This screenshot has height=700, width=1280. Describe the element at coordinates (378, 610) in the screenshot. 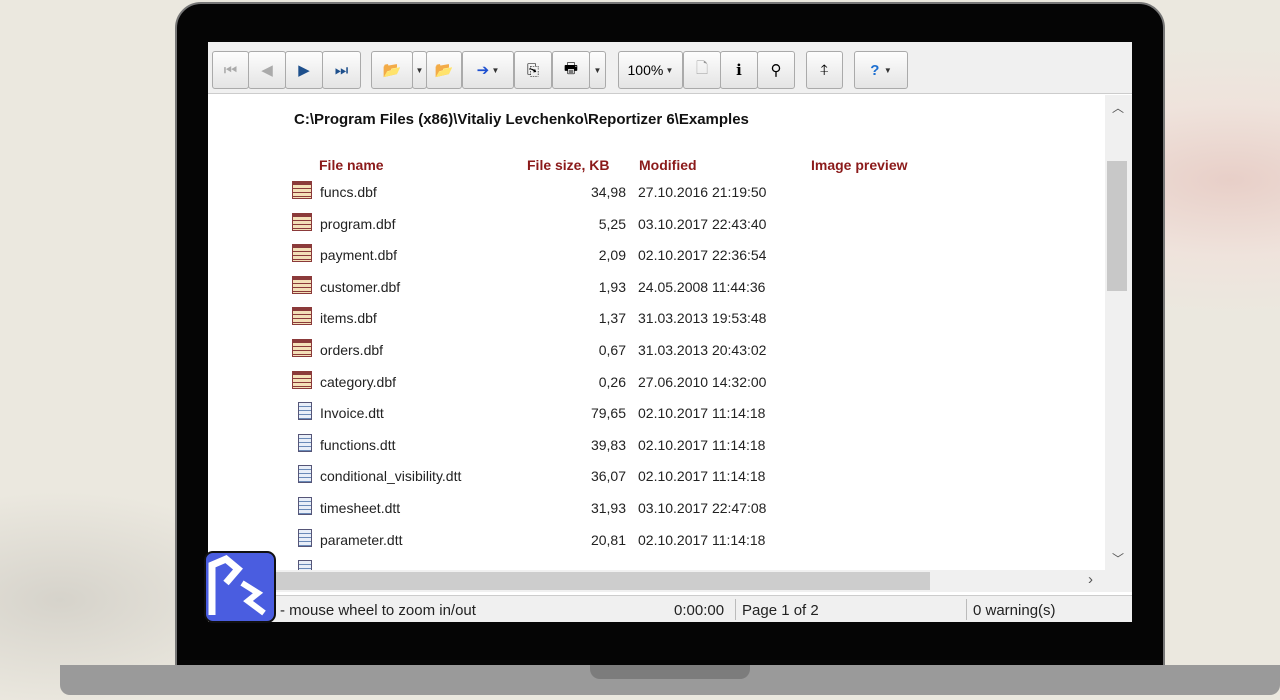

I see `status-hint: - mouse wheel to zoom in/out` at that location.